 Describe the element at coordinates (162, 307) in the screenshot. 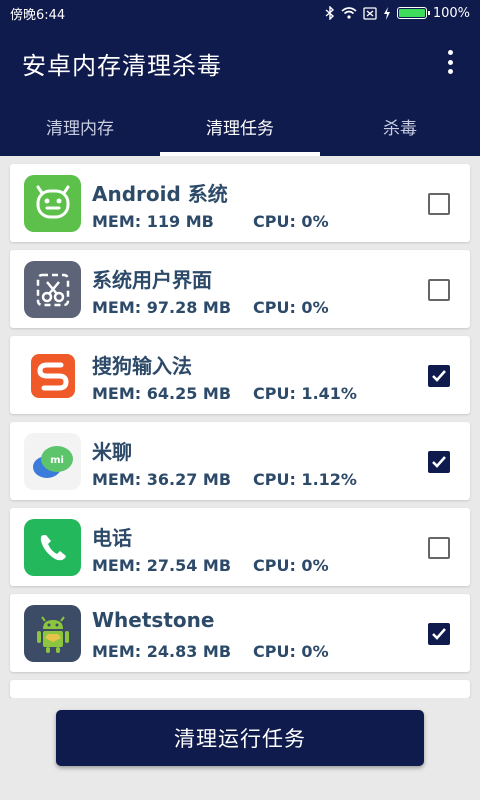

I see `task-mem: MEM: 97.28 MB` at that location.